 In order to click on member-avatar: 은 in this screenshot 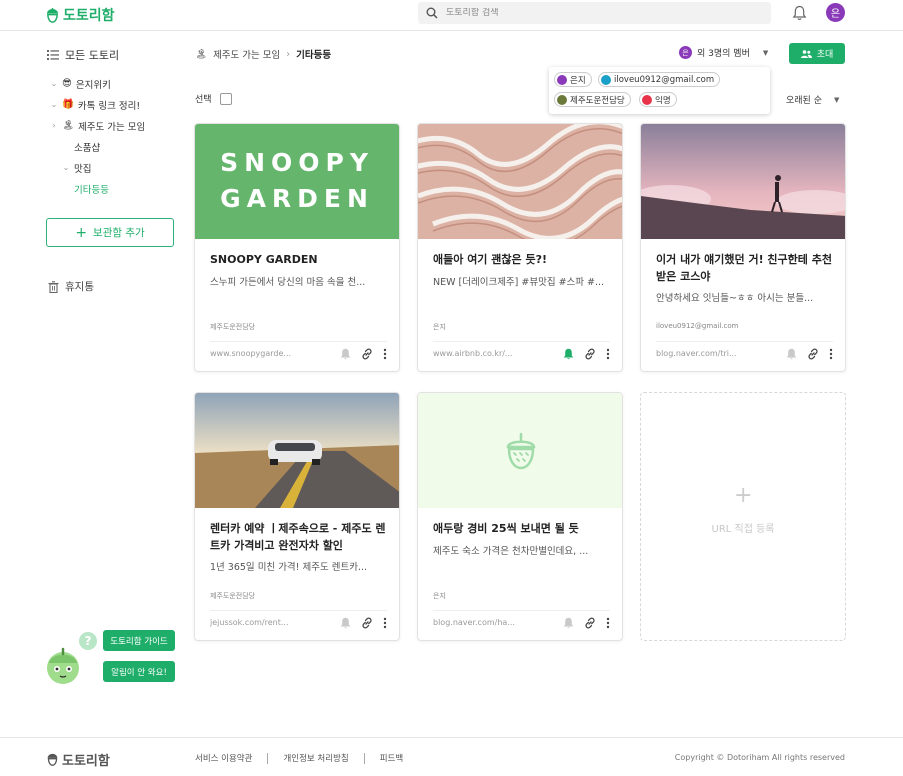, I will do `click(685, 52)`.